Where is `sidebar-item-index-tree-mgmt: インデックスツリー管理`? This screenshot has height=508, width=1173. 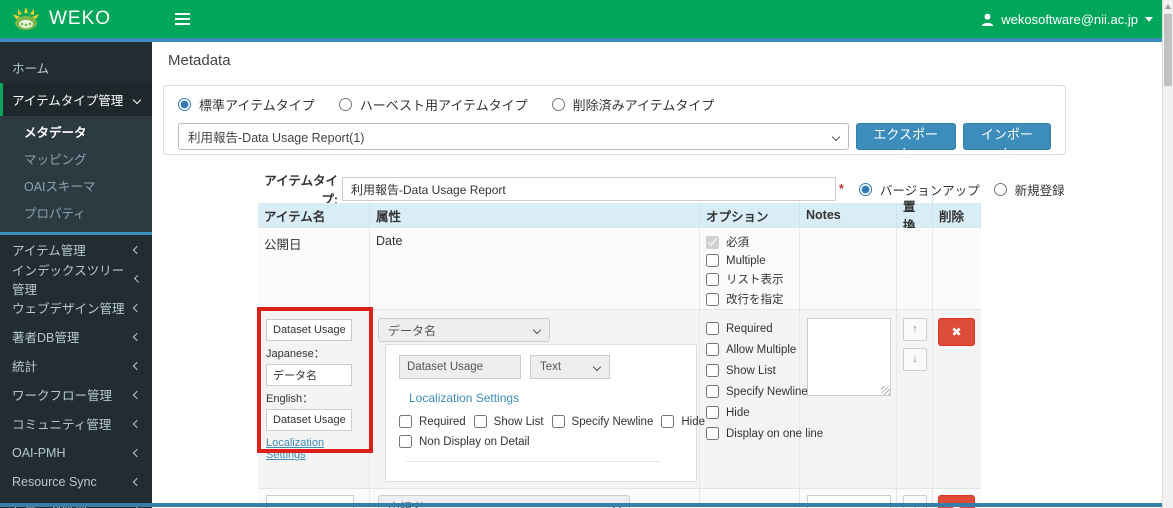 sidebar-item-index-tree-mgmt: インデックスツリー管理 is located at coordinates (76, 280).